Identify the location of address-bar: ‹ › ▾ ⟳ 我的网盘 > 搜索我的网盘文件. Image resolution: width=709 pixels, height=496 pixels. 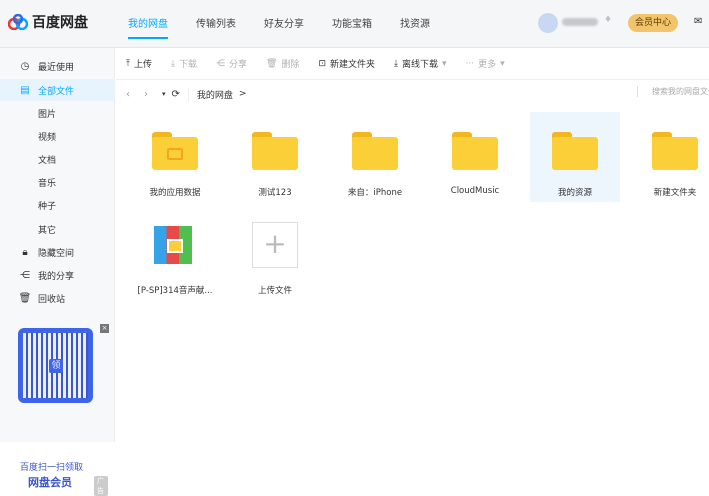
(412, 94).